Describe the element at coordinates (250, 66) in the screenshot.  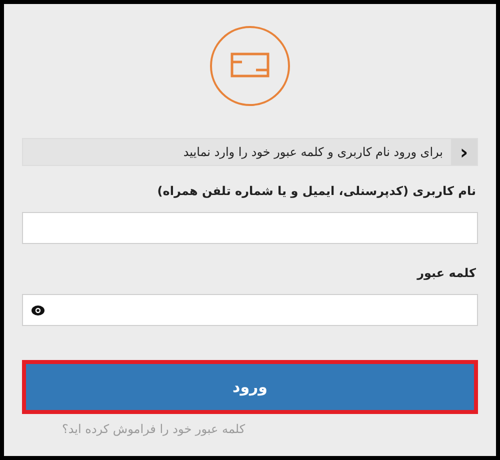
I see `logo-icon` at that location.